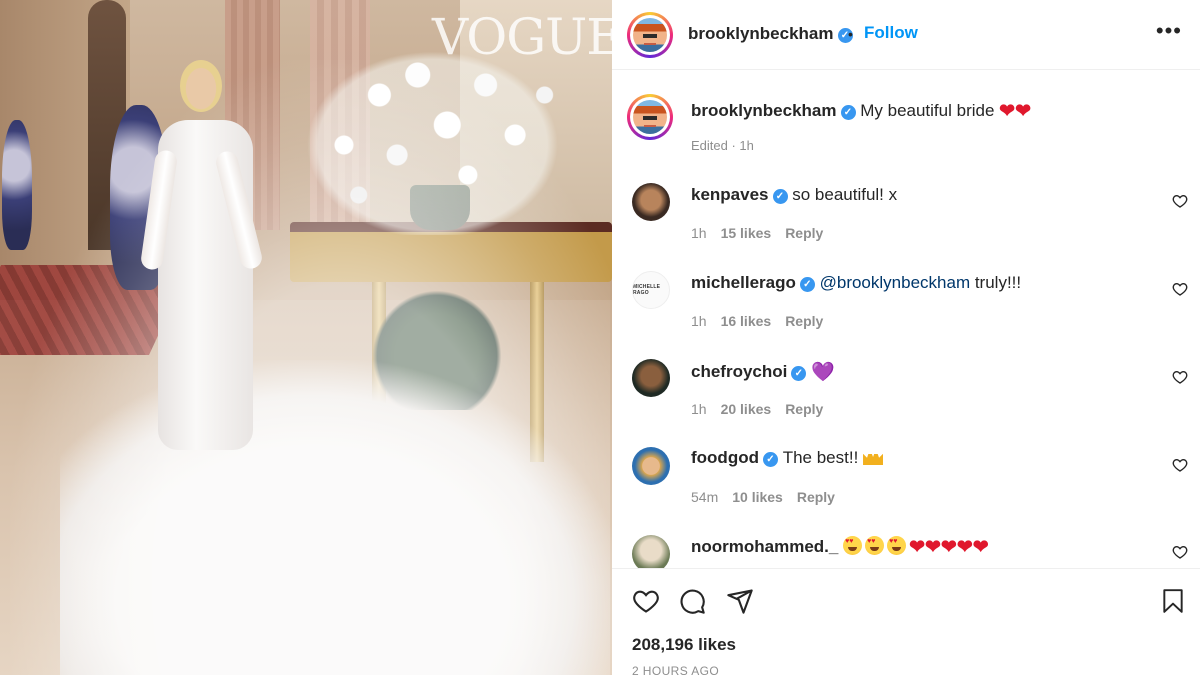  I want to click on comment-likes: 20 likes, so click(746, 409).